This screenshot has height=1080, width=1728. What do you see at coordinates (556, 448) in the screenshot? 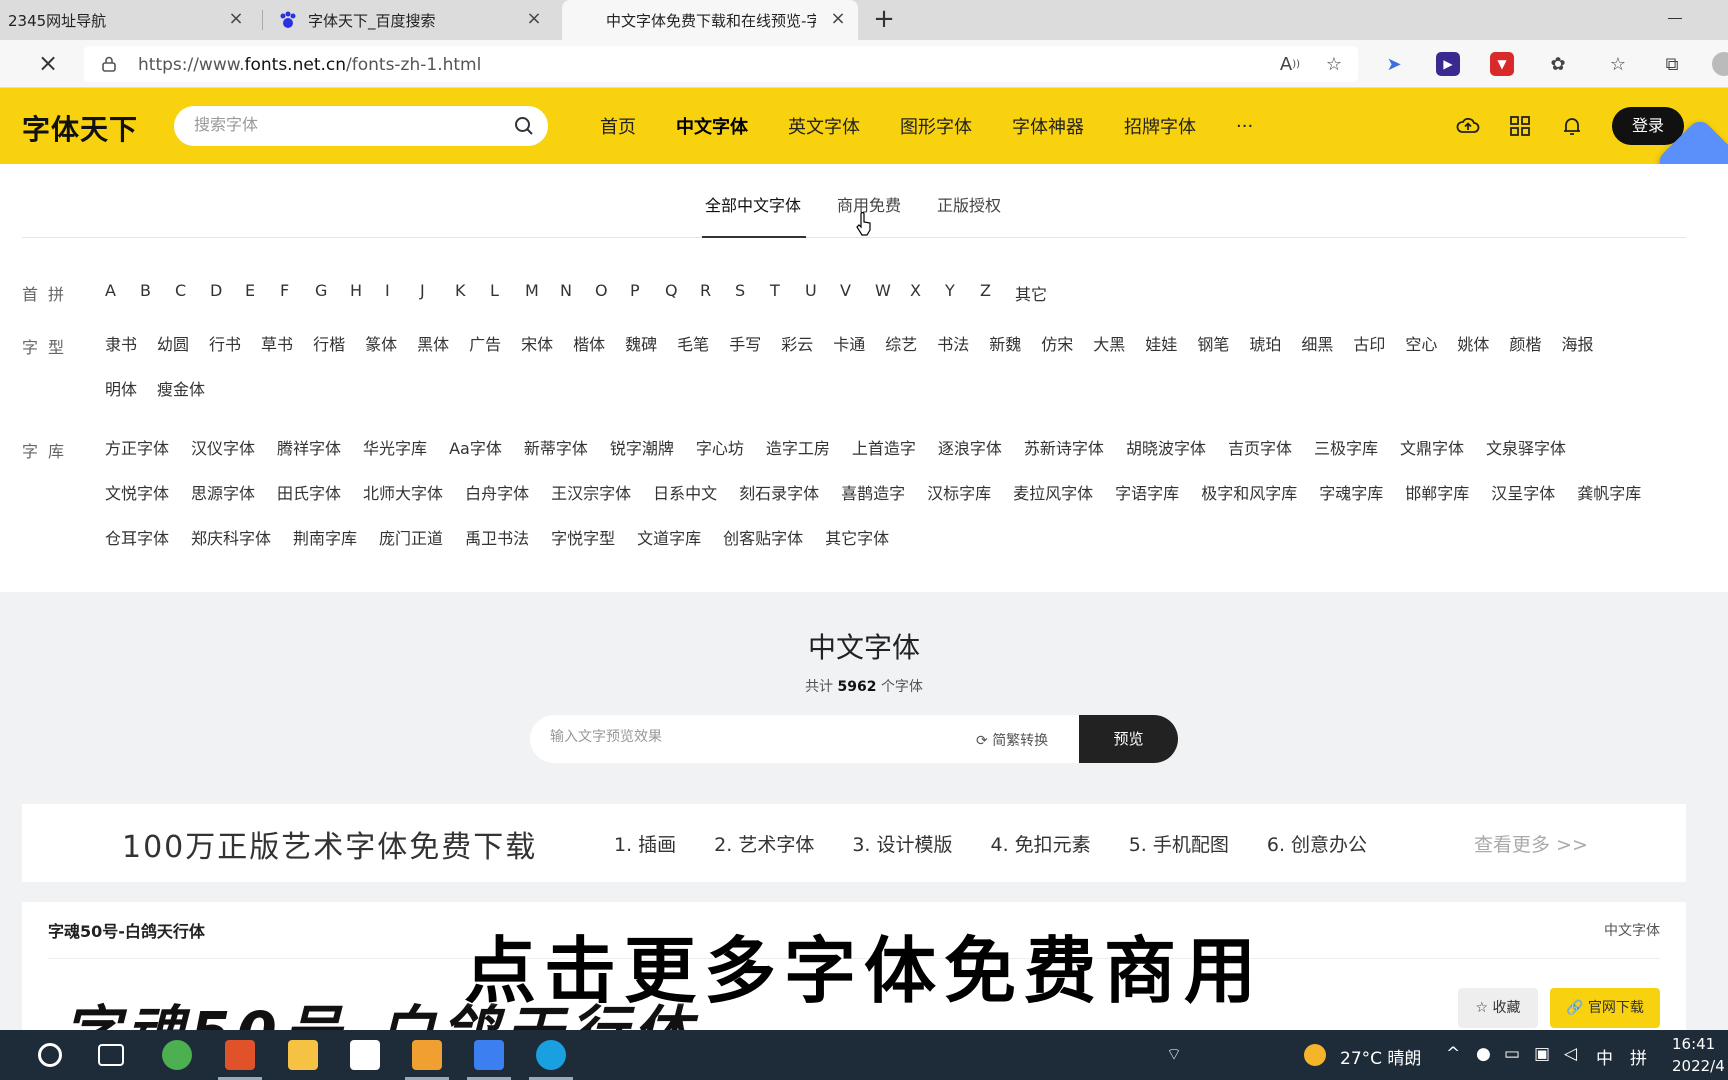
I see `library-filter-item: 新蒂字体` at bounding box center [556, 448].